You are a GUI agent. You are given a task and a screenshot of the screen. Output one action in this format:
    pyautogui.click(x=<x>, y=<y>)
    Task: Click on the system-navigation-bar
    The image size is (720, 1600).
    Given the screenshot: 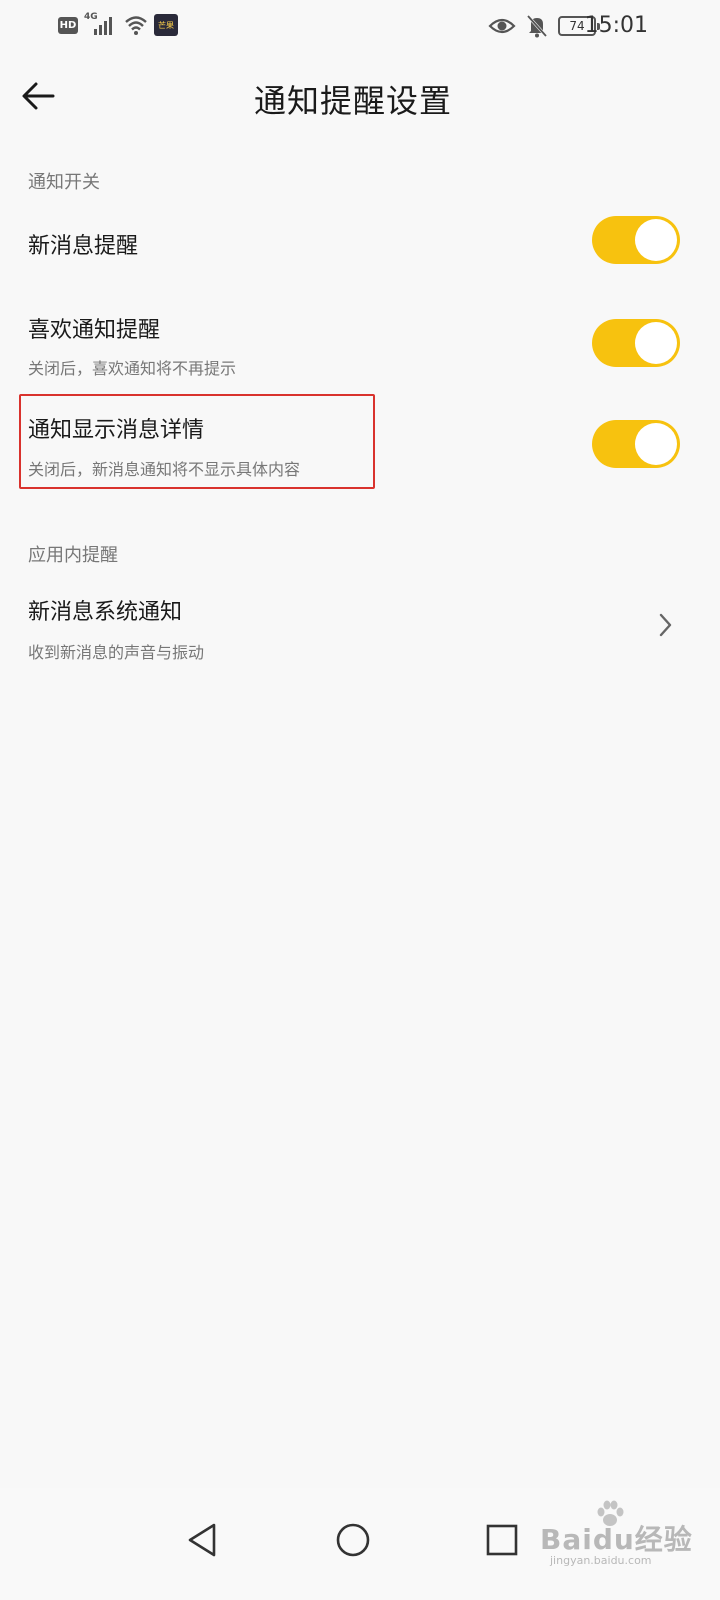 What is the action you would take?
    pyautogui.click(x=360, y=1544)
    